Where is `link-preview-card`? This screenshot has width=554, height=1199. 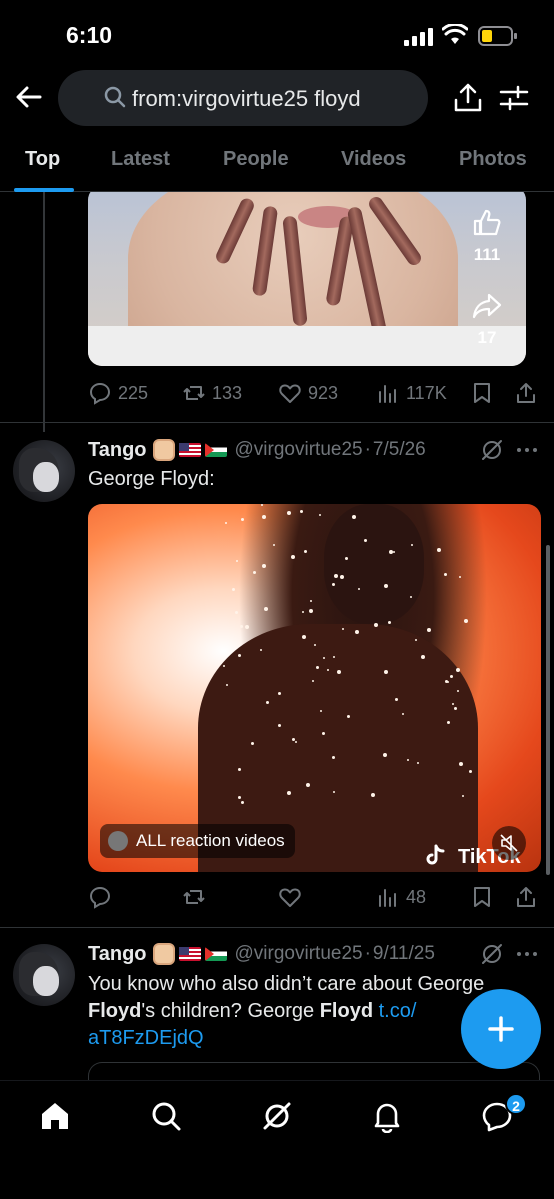
link-preview-card is located at coordinates (314, 1071).